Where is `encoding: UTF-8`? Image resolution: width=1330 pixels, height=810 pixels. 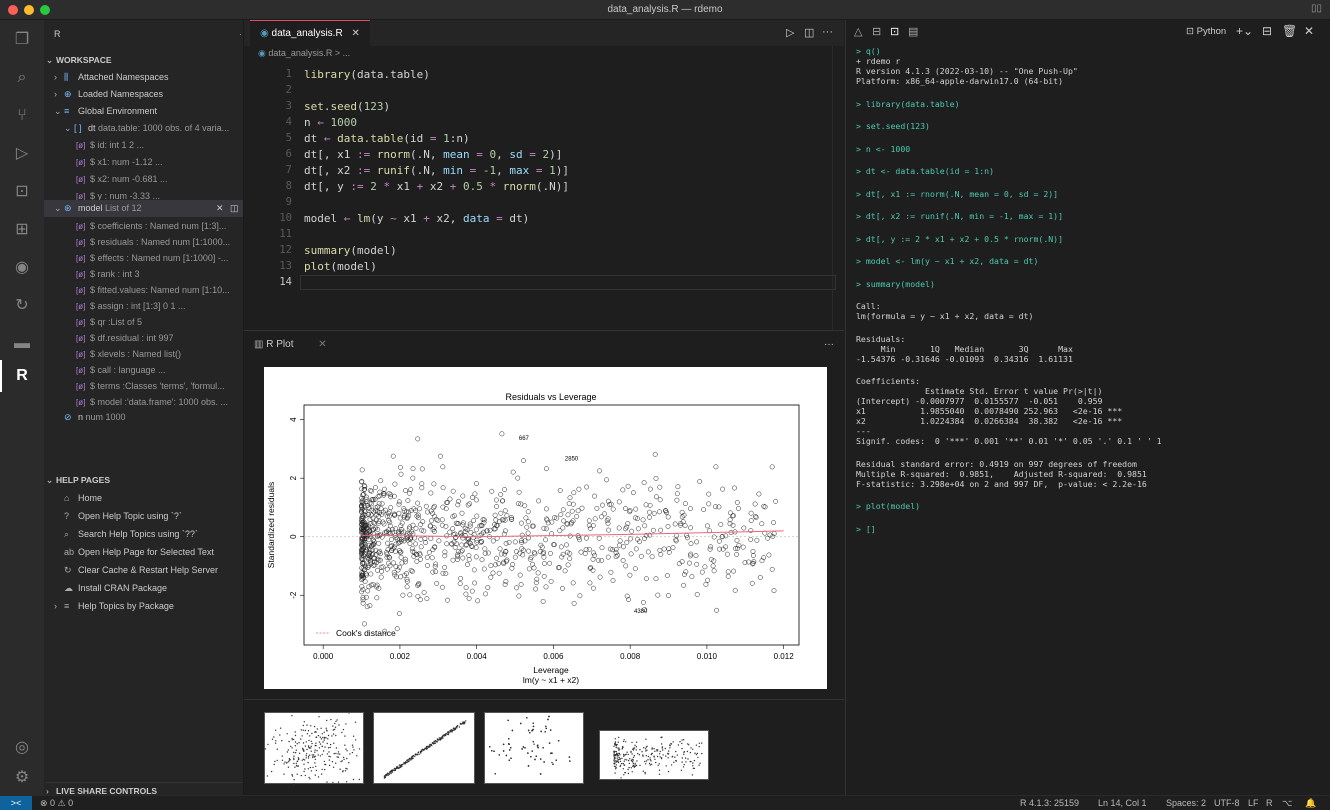 encoding: UTF-8 is located at coordinates (1227, 803).